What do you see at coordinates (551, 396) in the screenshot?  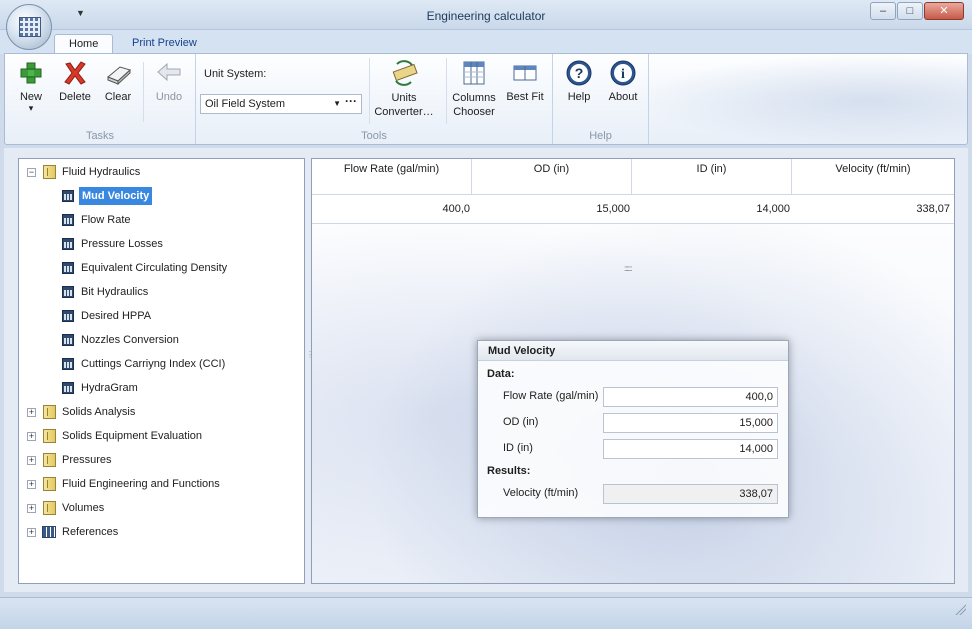 I see `flow-rate-label: Flow Rate (gal/min)` at bounding box center [551, 396].